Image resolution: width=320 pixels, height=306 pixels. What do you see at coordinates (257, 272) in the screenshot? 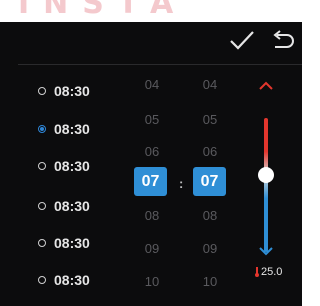
I see `thermometer-icon` at bounding box center [257, 272].